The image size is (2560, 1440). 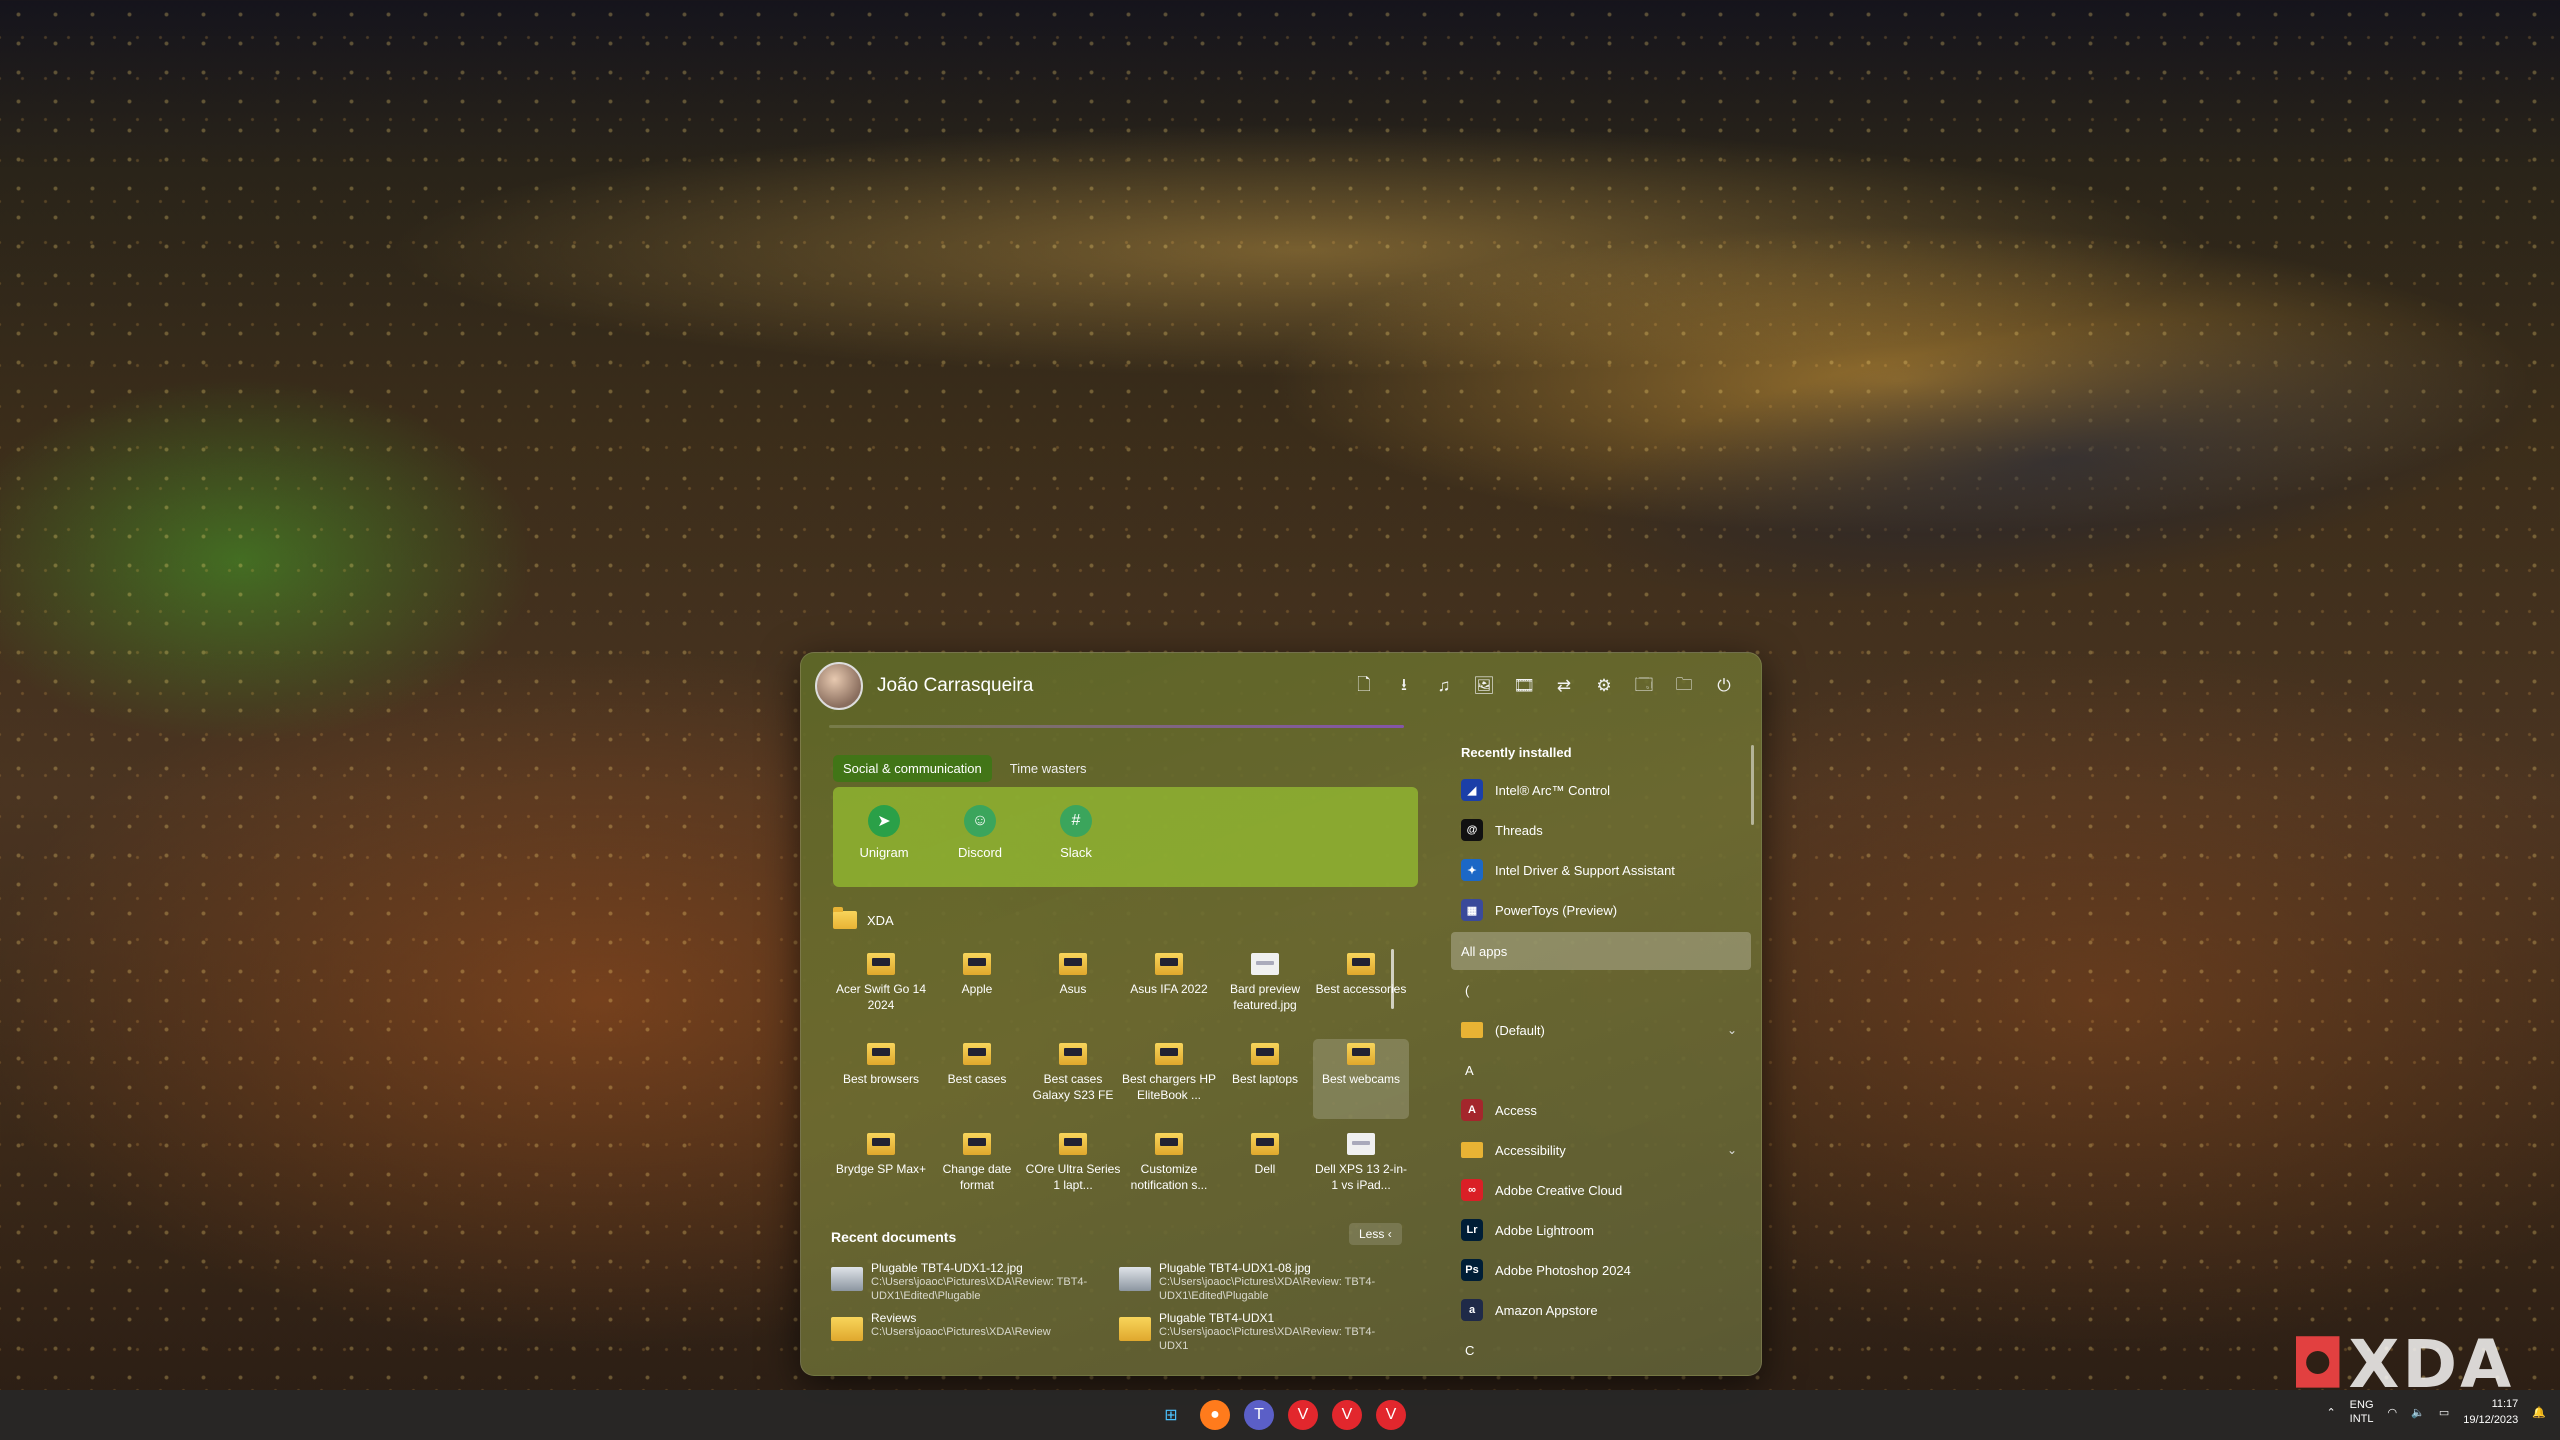 What do you see at coordinates (1601, 830) in the screenshot?
I see `recently-installed-item: @ Threads` at bounding box center [1601, 830].